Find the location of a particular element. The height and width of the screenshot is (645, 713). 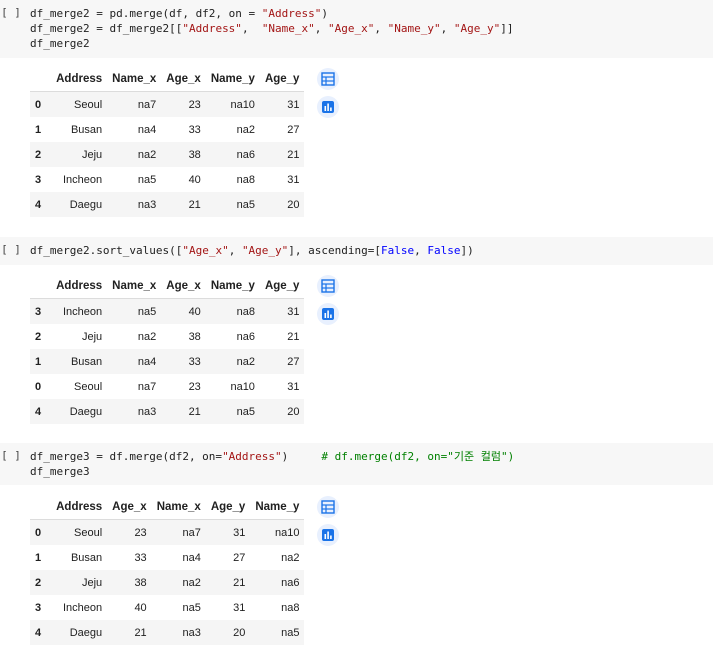

code-token: df_merge2.sort_values([ is located at coordinates (106, 250).